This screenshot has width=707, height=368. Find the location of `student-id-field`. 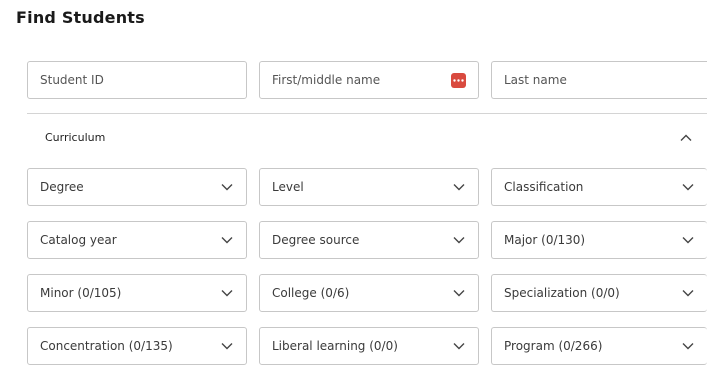

student-id-field is located at coordinates (137, 80).